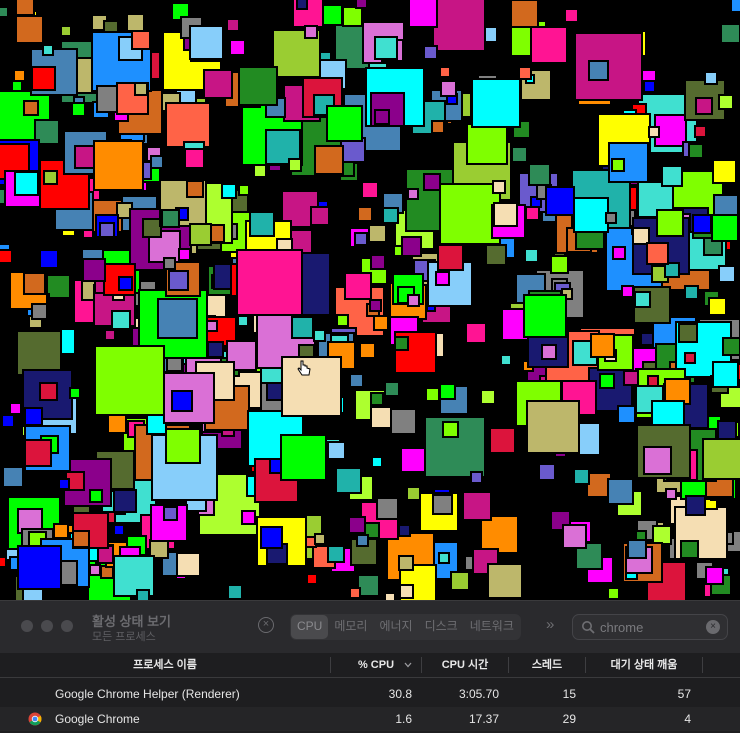  I want to click on zoom-window-button, so click(67, 626).